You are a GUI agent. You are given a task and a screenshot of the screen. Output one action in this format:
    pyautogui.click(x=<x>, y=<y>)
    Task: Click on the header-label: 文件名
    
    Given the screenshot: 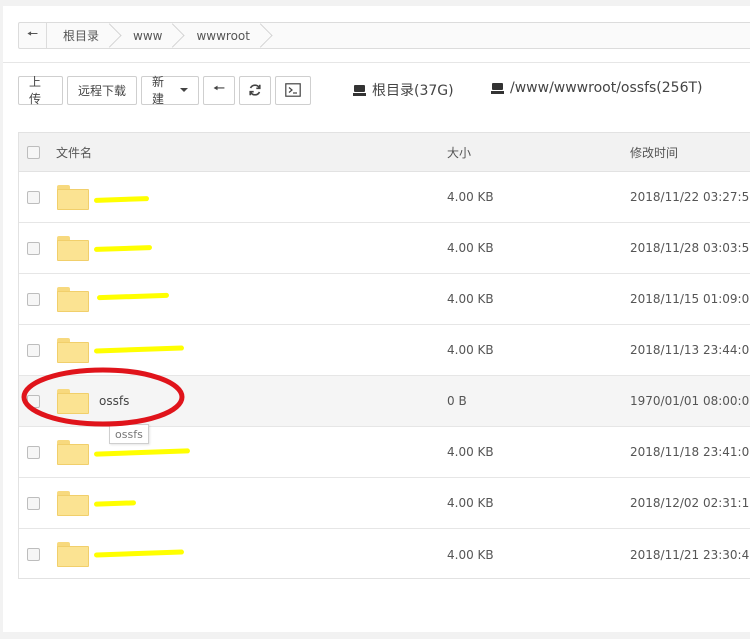 What is the action you would take?
    pyautogui.click(x=74, y=152)
    